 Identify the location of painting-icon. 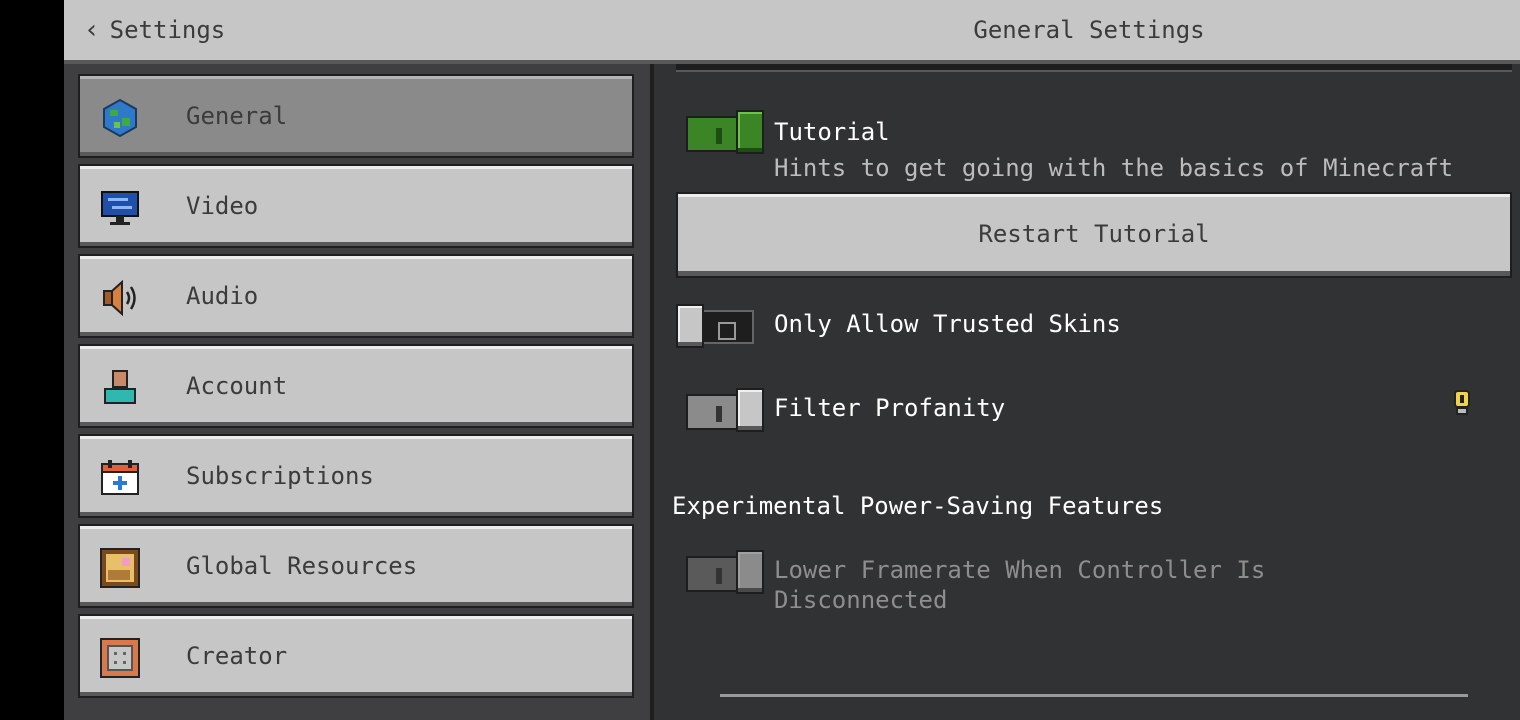
(120, 568).